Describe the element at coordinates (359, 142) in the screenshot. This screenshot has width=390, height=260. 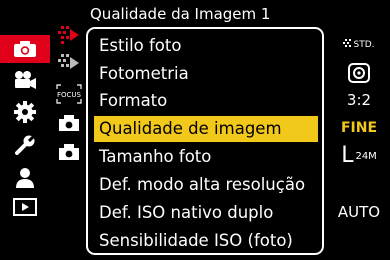
I see `values-column: STD. 3:2 FINE L 24M AUTO` at that location.